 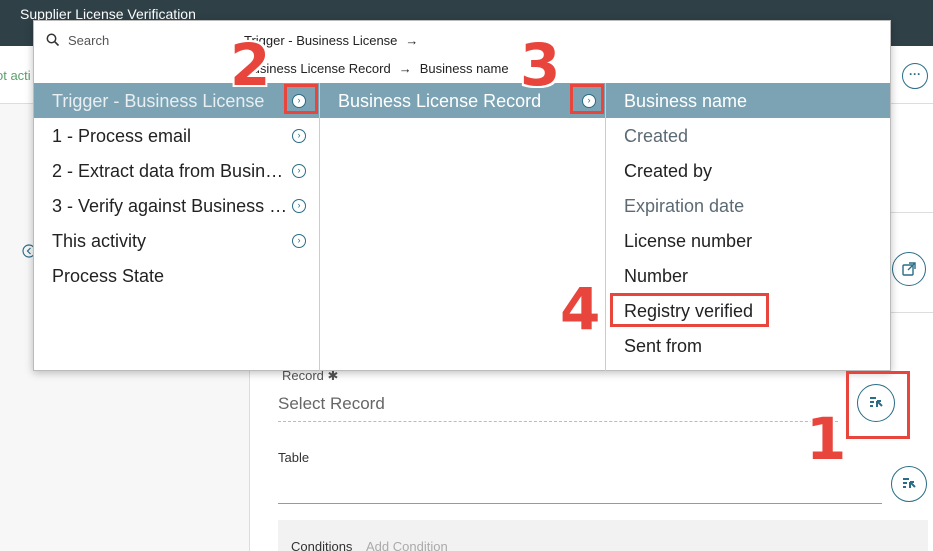 What do you see at coordinates (250, 65) in the screenshot?
I see `annotation-number-2: 2` at bounding box center [250, 65].